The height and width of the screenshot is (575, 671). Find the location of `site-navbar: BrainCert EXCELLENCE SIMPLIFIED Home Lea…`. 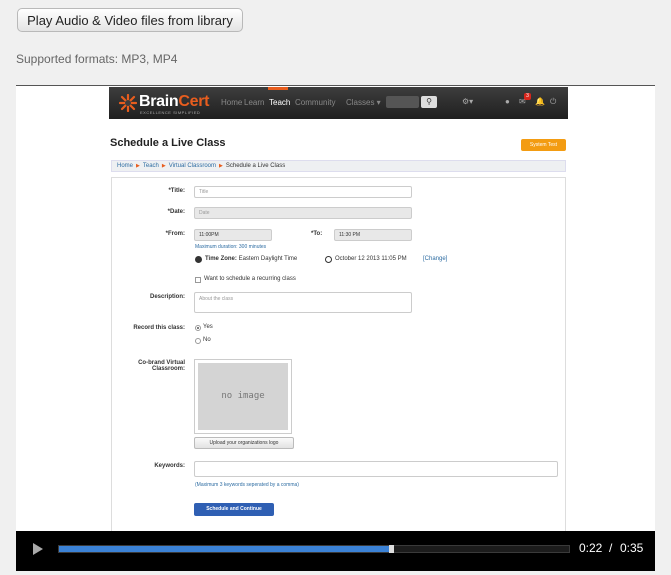

site-navbar: BrainCert EXCELLENCE SIMPLIFIED Home Lea… is located at coordinates (338, 103).